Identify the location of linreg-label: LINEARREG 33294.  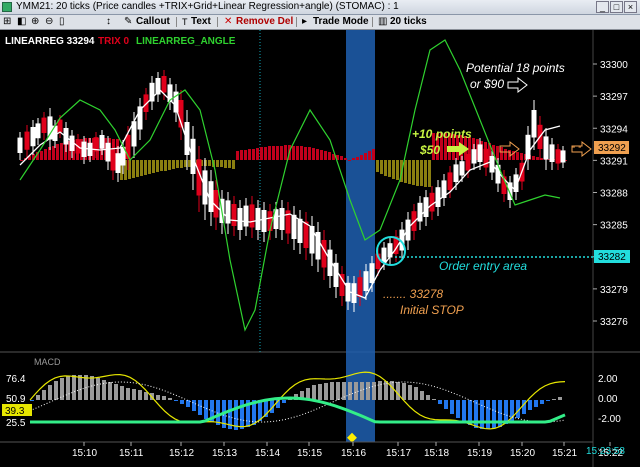
(50, 41).